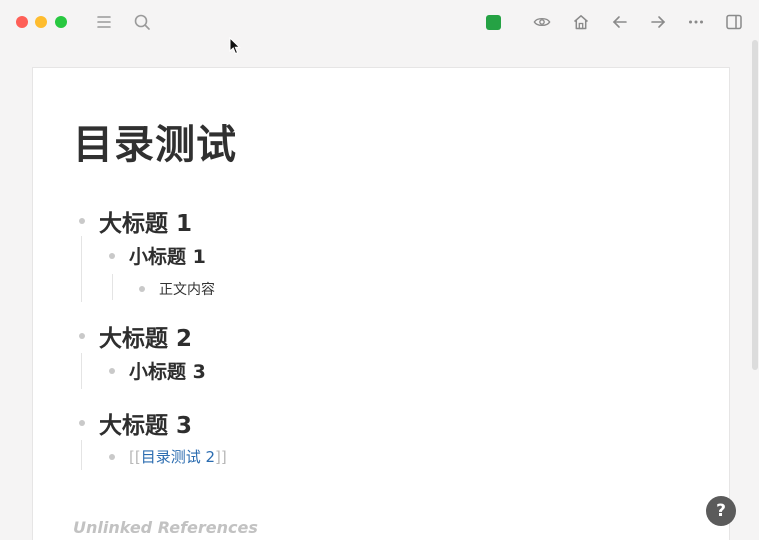 Image resolution: width=759 pixels, height=540 pixels. I want to click on block-body-text: 正文内容, so click(177, 289).